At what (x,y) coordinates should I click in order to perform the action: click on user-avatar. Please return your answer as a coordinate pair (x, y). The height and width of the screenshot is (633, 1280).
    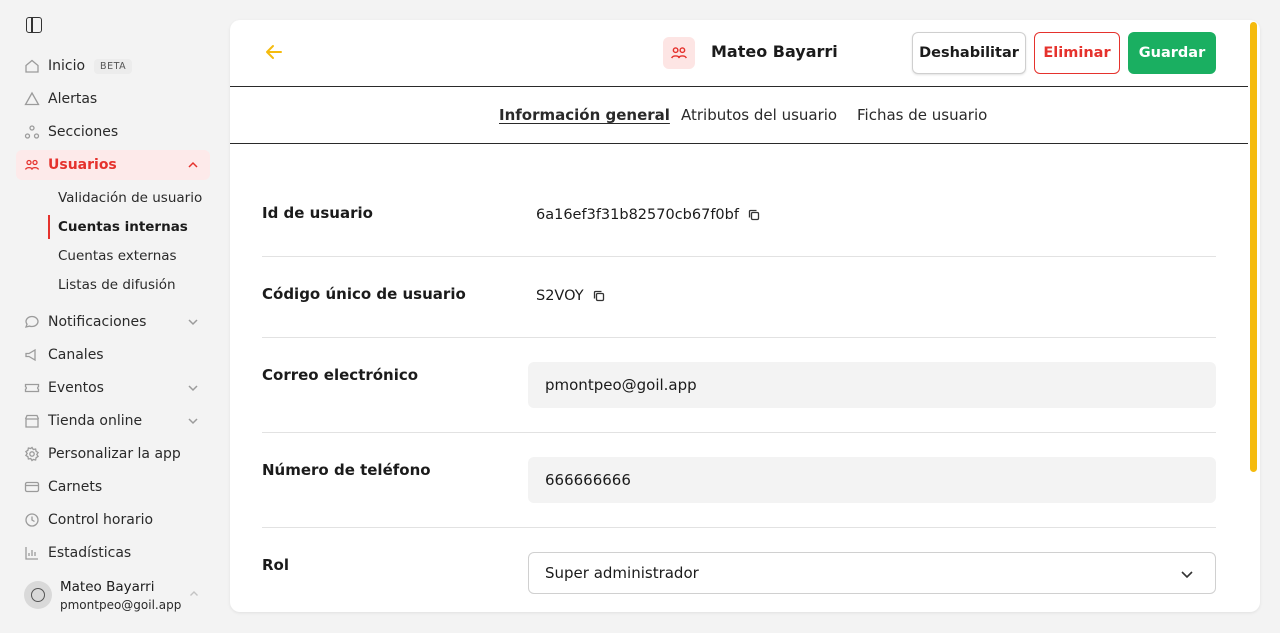
    Looking at the image, I should click on (679, 53).